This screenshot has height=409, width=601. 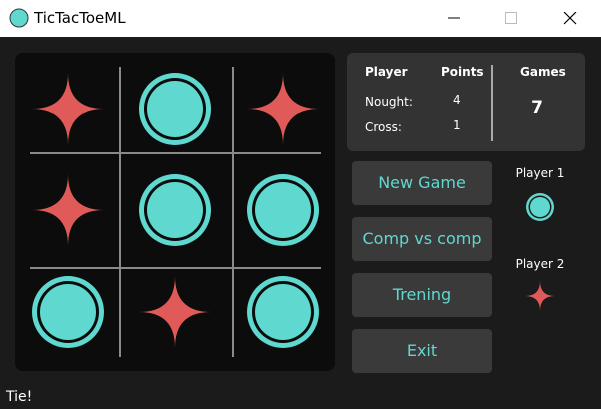 What do you see at coordinates (422, 351) in the screenshot?
I see `exit-button: Exit` at bounding box center [422, 351].